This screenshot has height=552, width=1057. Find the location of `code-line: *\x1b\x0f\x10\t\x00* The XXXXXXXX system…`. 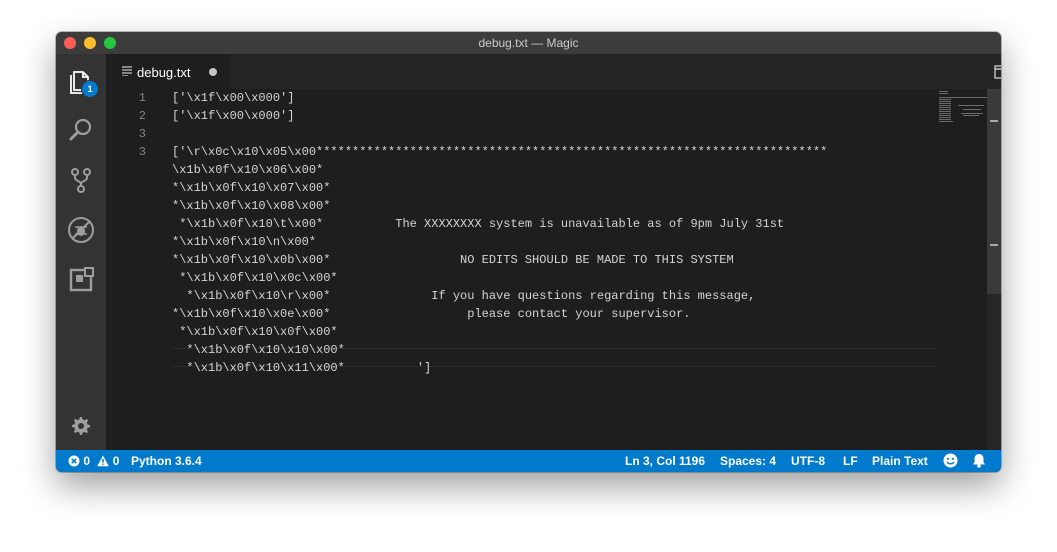

code-line: *\x1b\x0f\x10\t\x00* The XXXXXXXX system… is located at coordinates (521, 224).